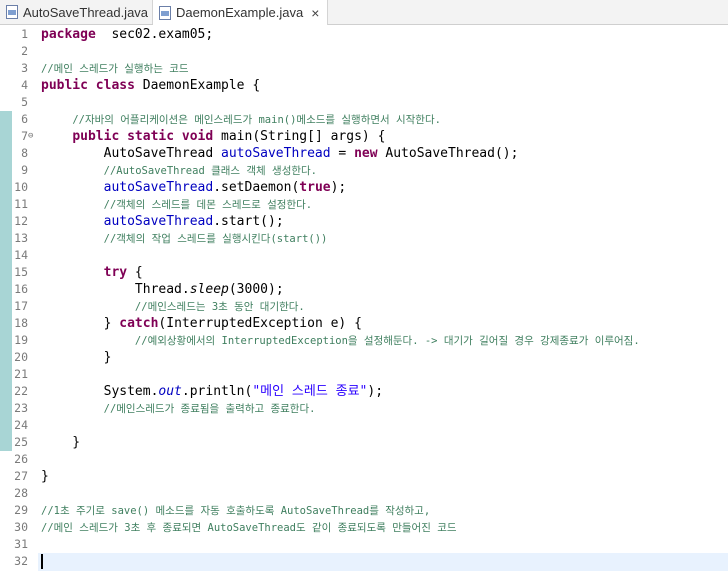 The image size is (728, 580). What do you see at coordinates (212, 391) in the screenshot?
I see `code-line: System.out.println("메인 스레드 종료");` at bounding box center [212, 391].